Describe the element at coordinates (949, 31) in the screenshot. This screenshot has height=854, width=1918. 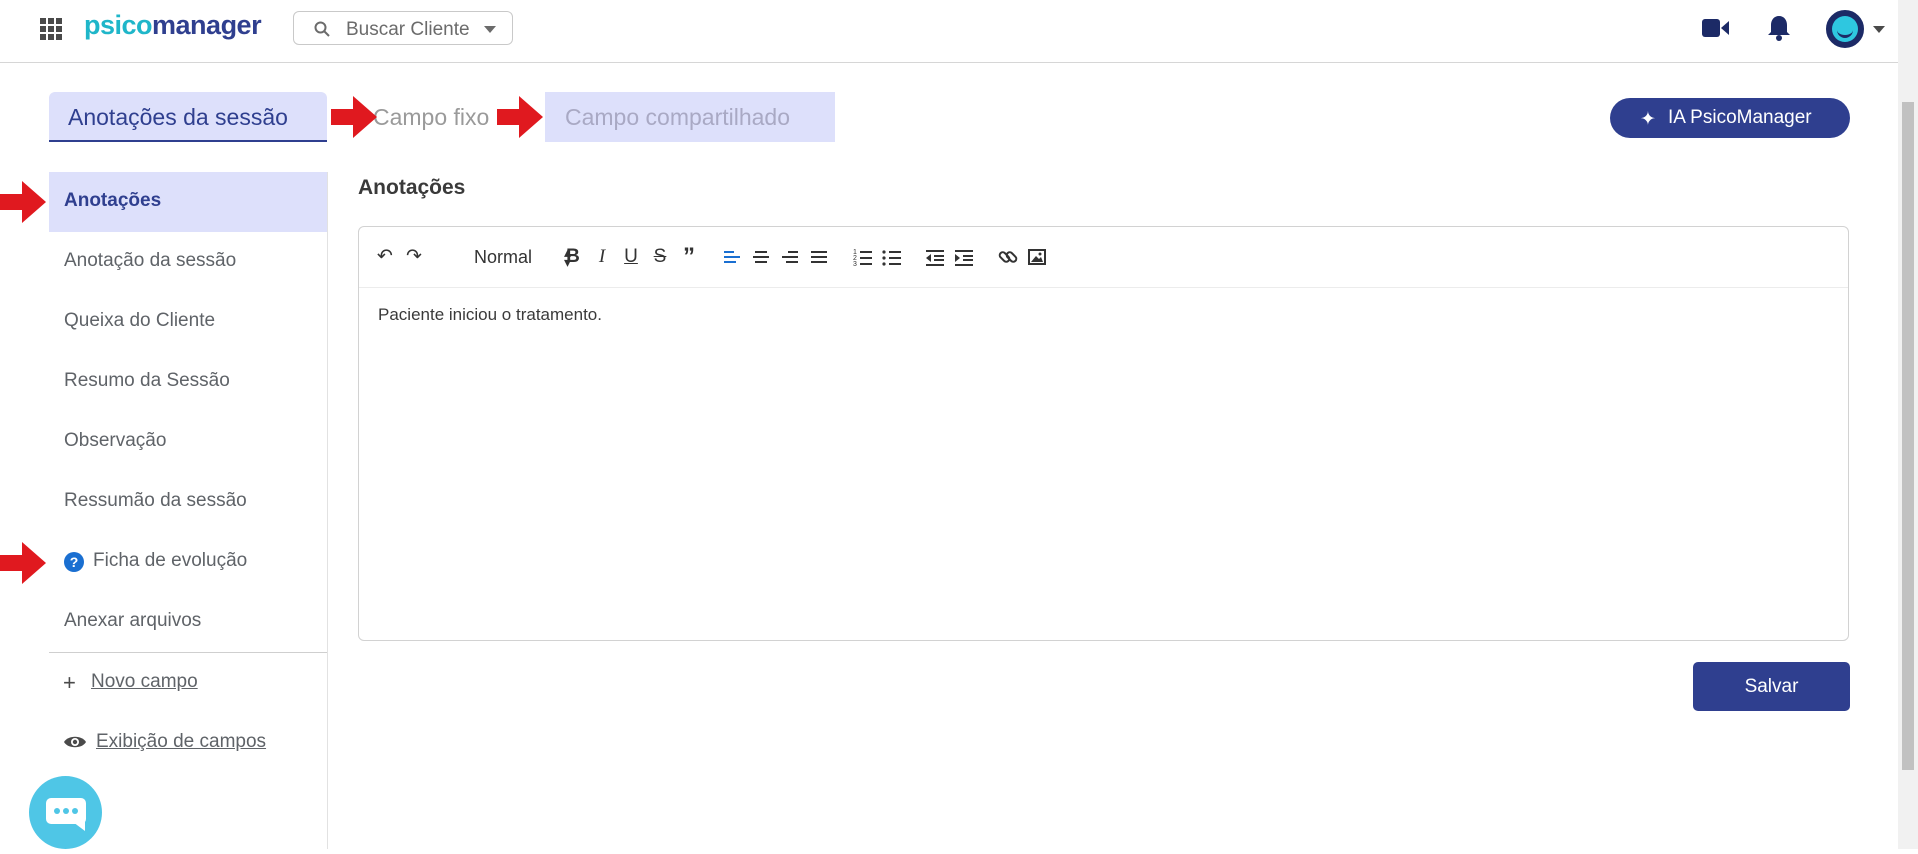
I see `top-bar: psicomanager Buscar Cliente` at that location.